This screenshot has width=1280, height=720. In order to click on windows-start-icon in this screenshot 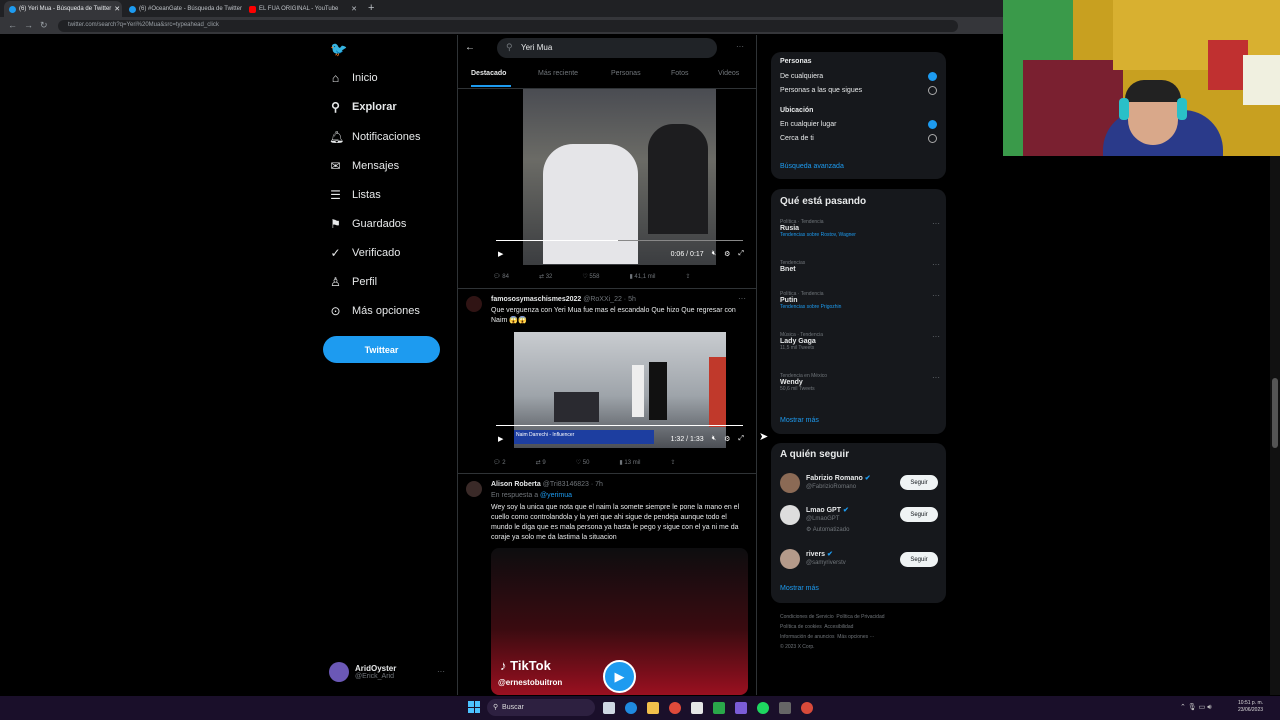, I will do `click(474, 707)`.